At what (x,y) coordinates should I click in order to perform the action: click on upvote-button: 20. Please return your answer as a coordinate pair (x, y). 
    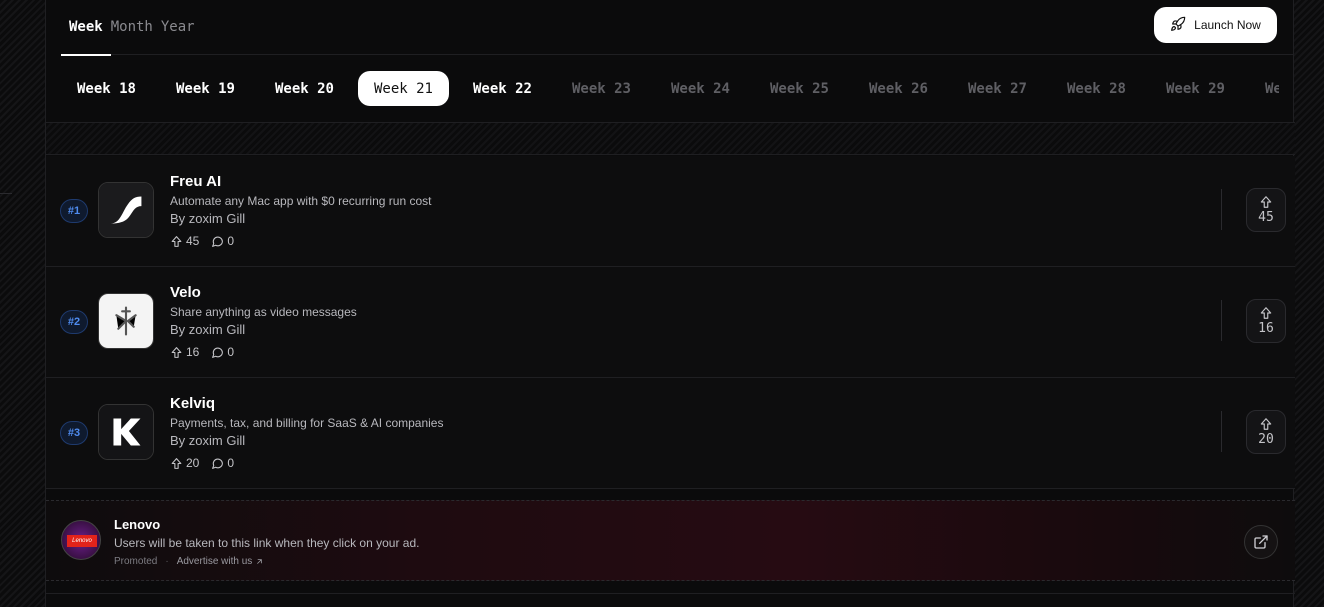
    Looking at the image, I should click on (1266, 432).